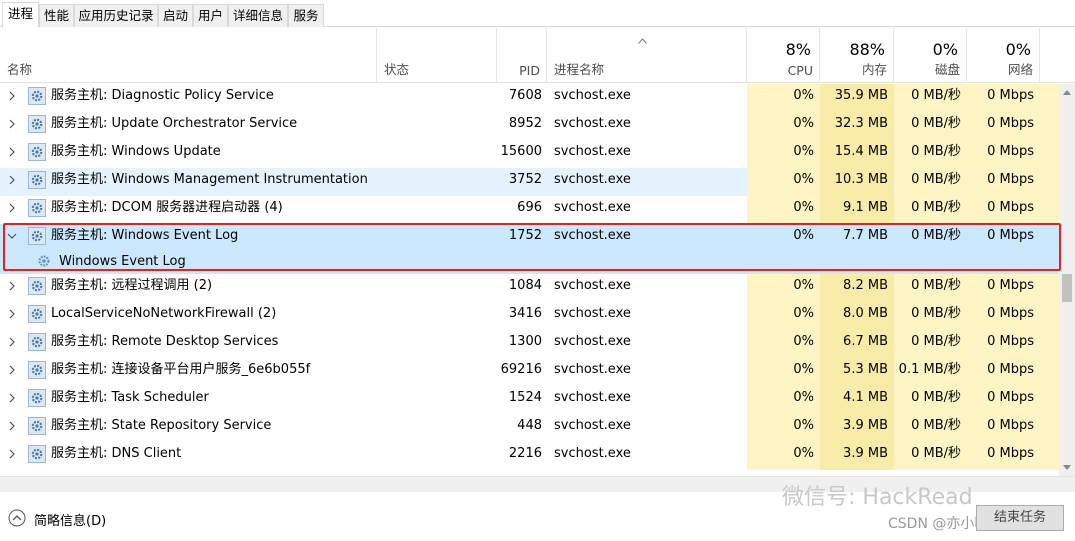 This screenshot has width=1075, height=541. Describe the element at coordinates (437, 55) in the screenshot. I see `column-status: 状态` at that location.